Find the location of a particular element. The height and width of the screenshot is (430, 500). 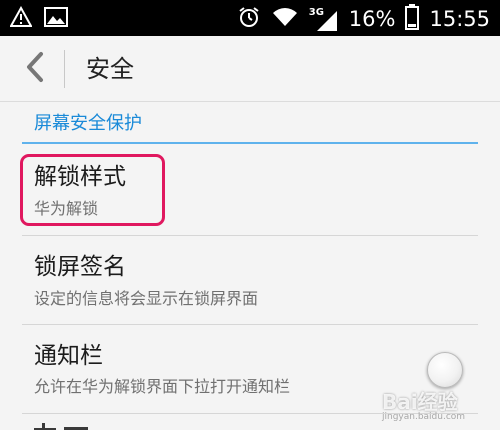

list-item-title: 通知栏 is located at coordinates (68, 356).